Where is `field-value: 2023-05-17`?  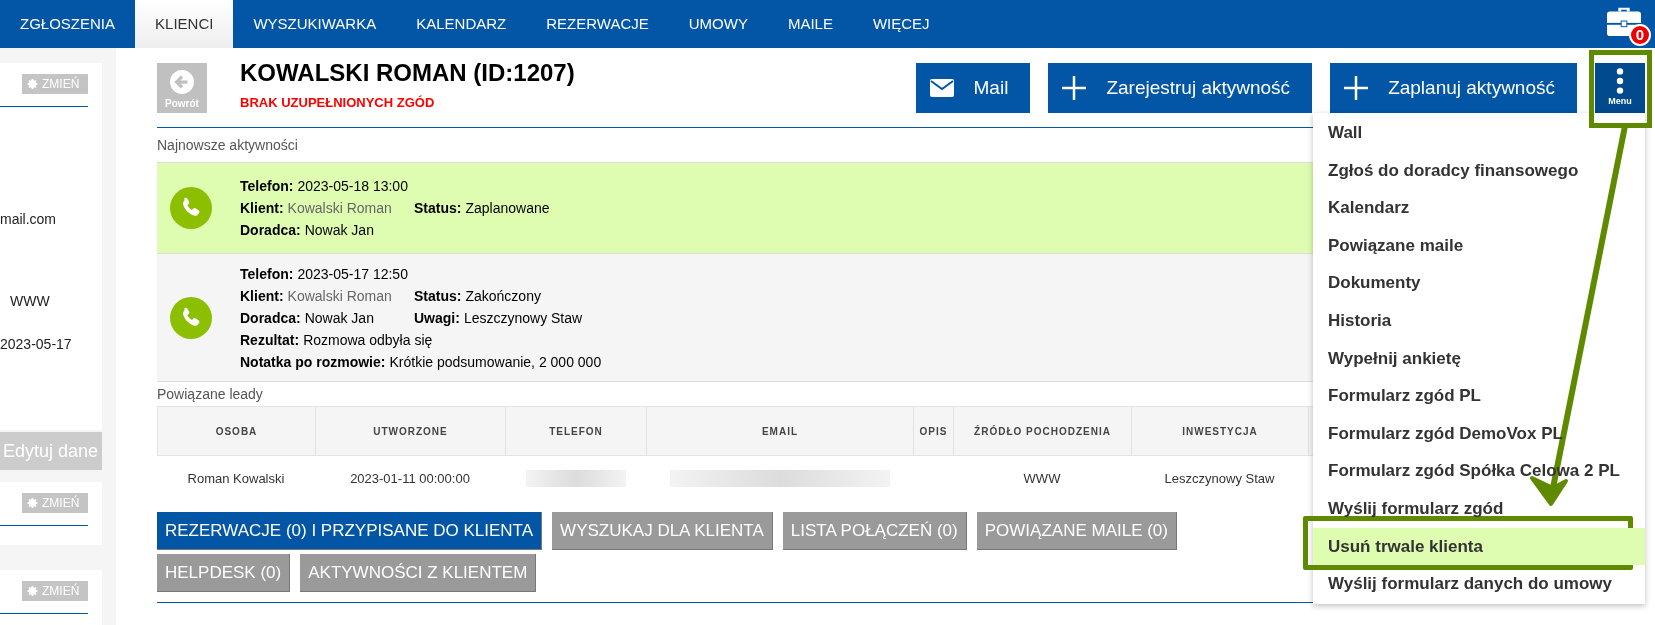
field-value: 2023-05-17 is located at coordinates (36, 344).